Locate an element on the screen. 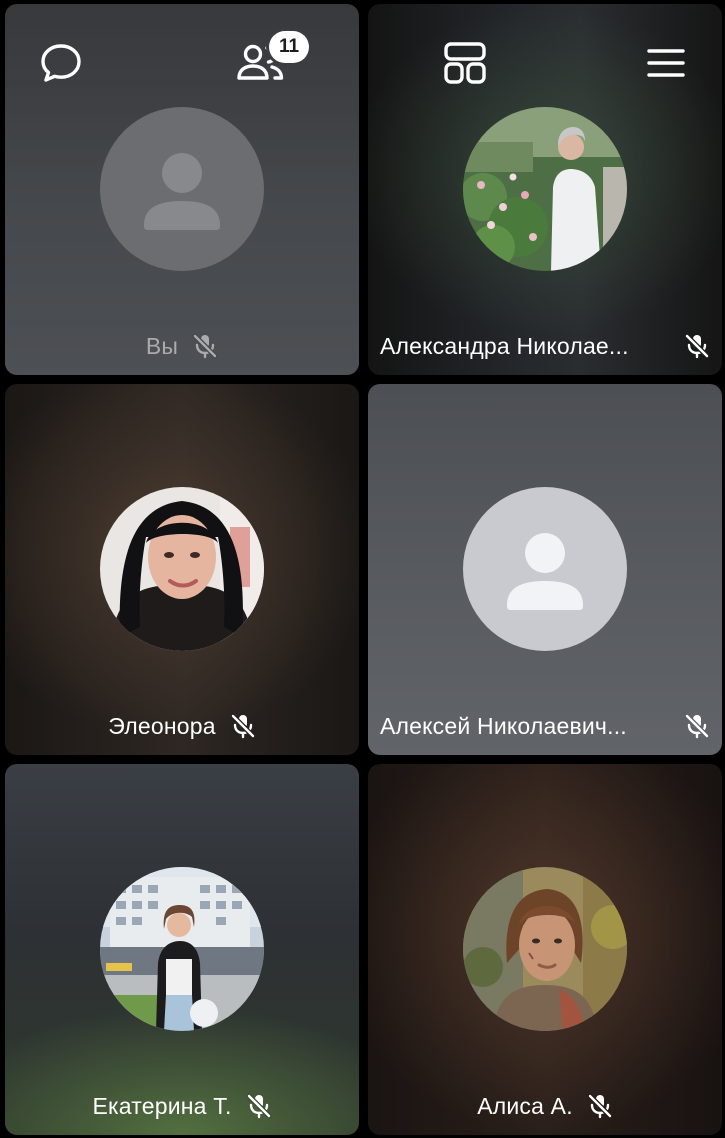 The width and height of the screenshot is (725, 1138). participant-caption: Вы is located at coordinates (182, 346).